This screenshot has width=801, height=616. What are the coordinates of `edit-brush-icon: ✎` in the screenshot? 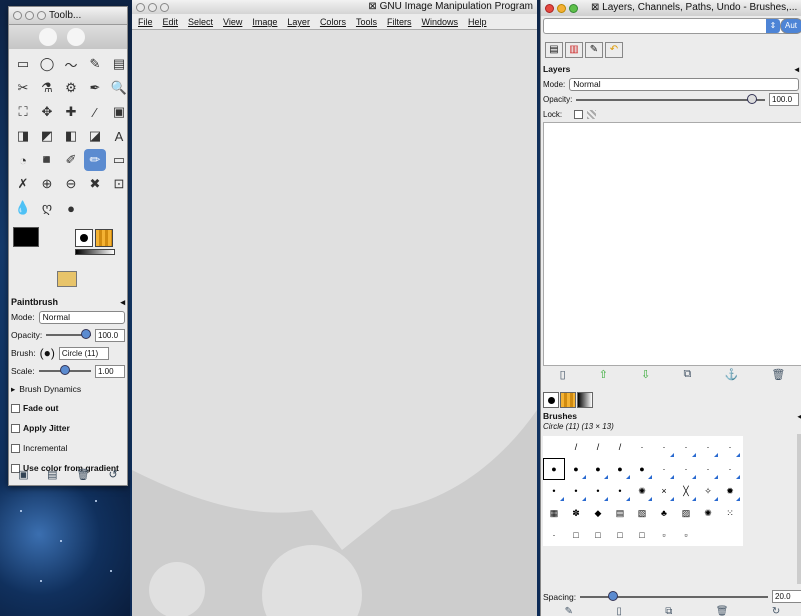 It's located at (569, 611).